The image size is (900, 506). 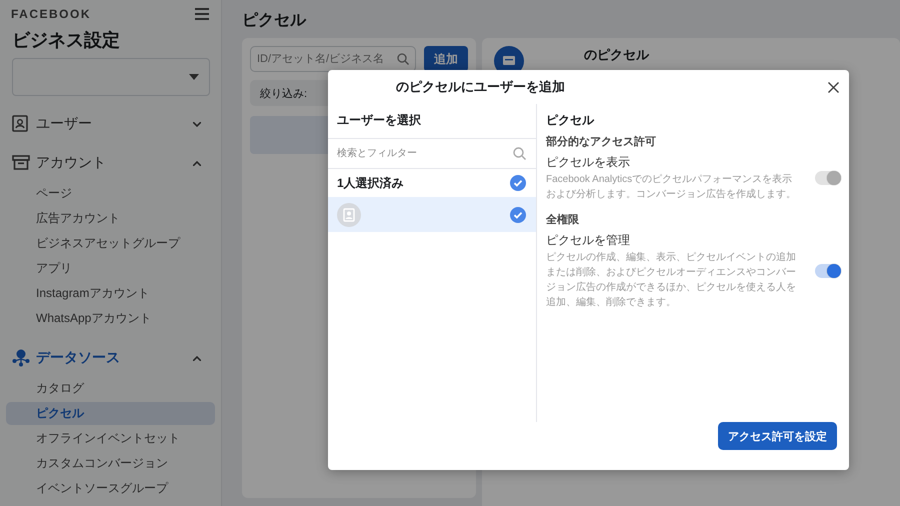 What do you see at coordinates (114, 124) in the screenshot?
I see `nav-section: ユーザー` at bounding box center [114, 124].